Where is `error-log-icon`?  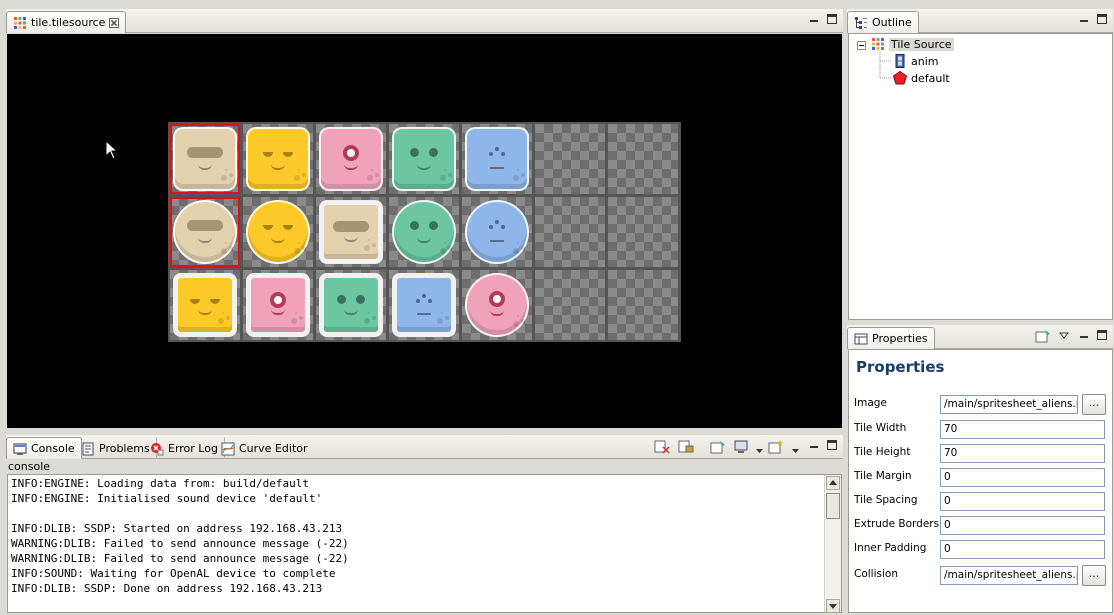 error-log-icon is located at coordinates (157, 449).